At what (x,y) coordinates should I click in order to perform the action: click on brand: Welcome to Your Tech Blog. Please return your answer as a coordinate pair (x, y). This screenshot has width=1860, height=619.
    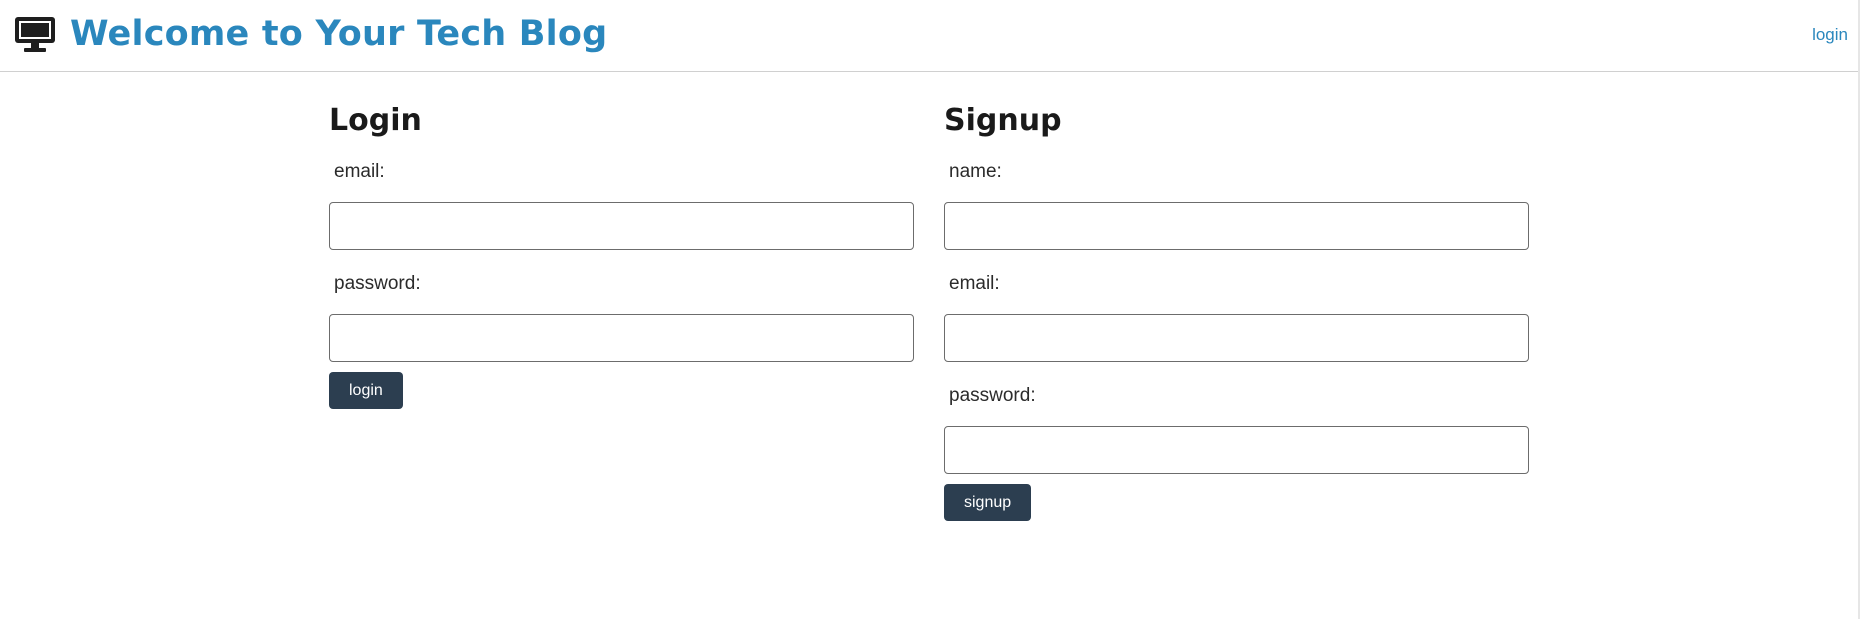
    Looking at the image, I should click on (310, 34).